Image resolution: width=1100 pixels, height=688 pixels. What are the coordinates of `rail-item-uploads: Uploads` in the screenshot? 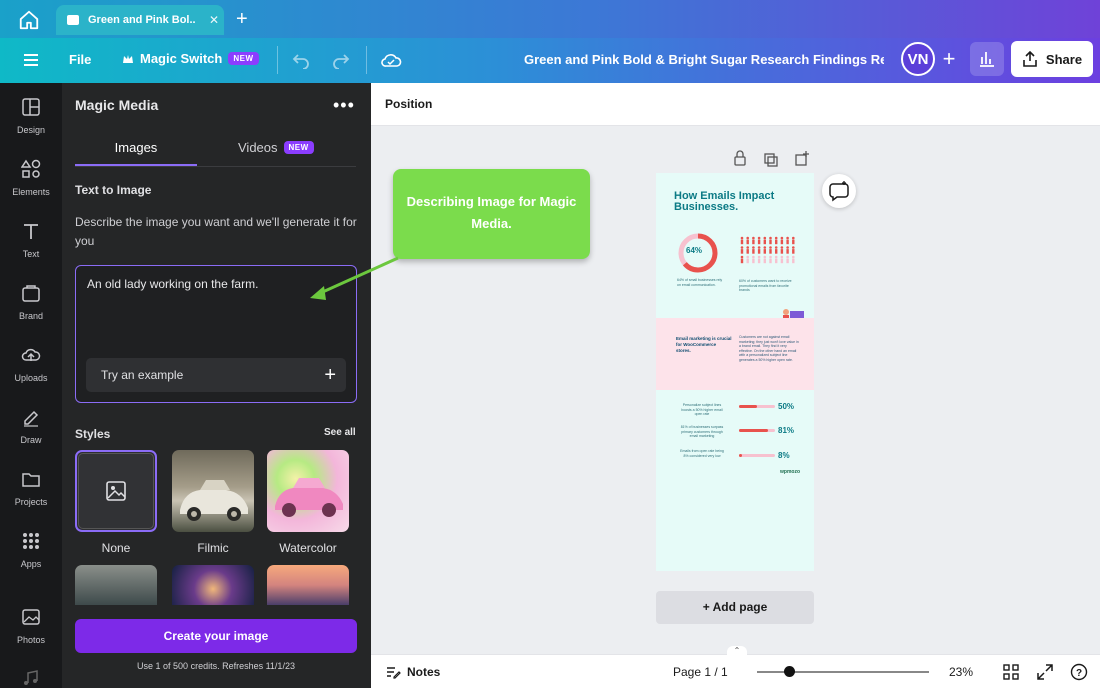 It's located at (31, 372).